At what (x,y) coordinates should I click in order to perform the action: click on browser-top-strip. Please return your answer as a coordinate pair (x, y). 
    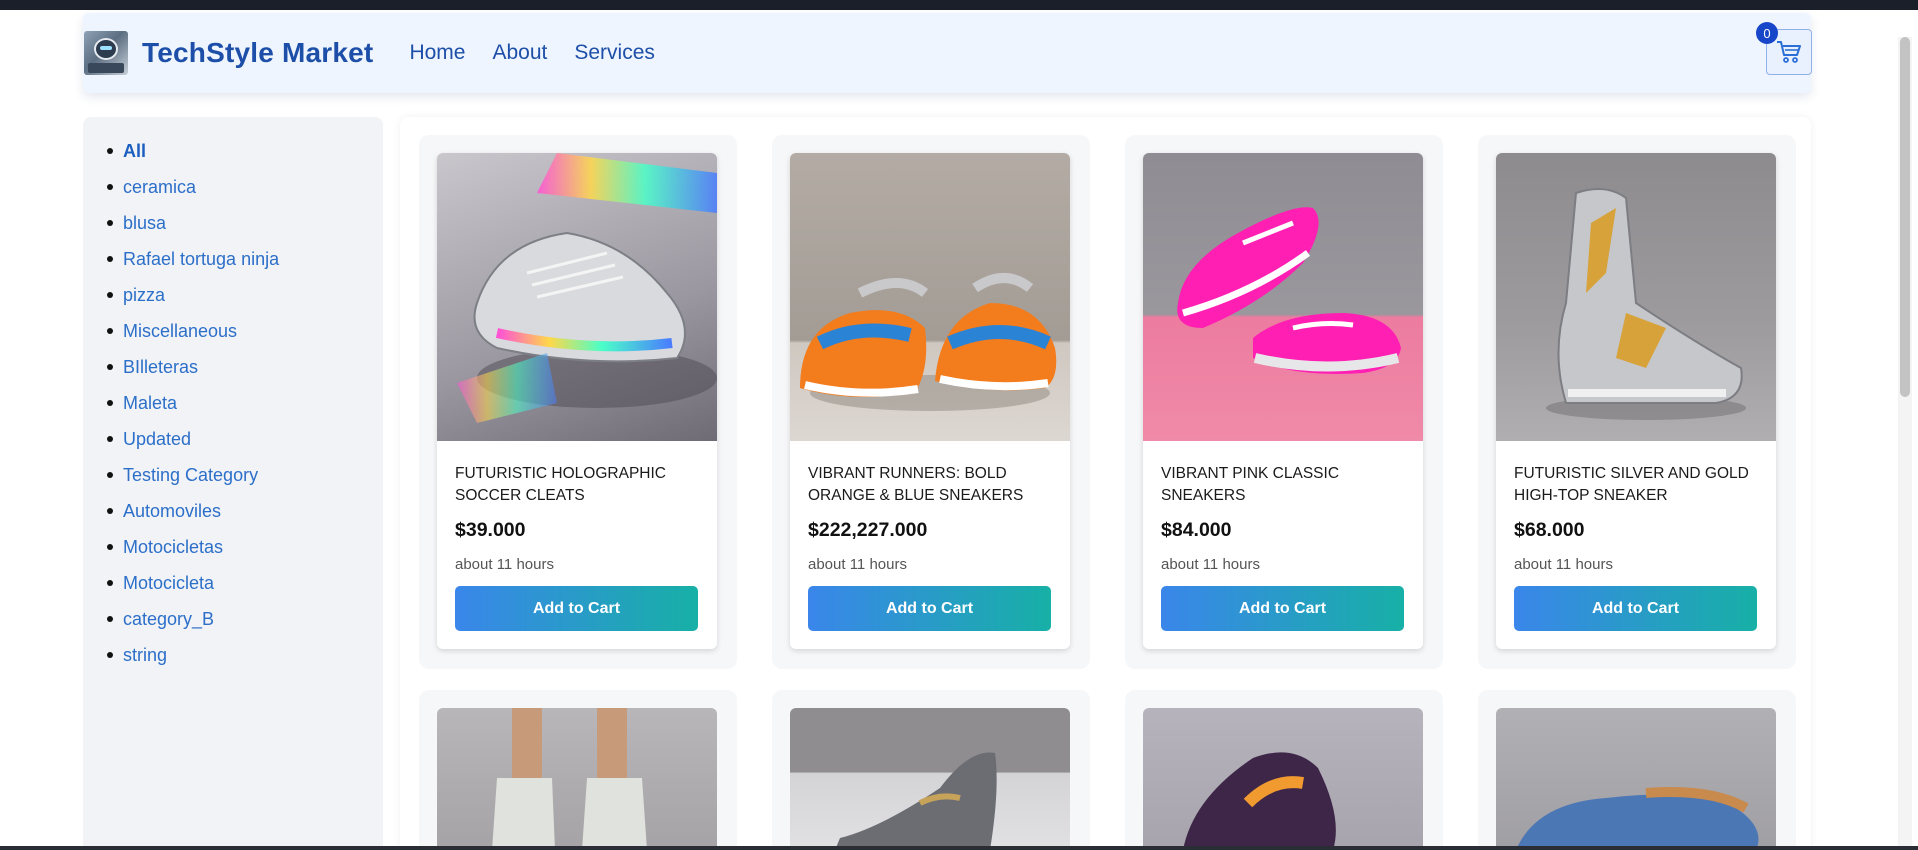
    Looking at the image, I should click on (959, 5).